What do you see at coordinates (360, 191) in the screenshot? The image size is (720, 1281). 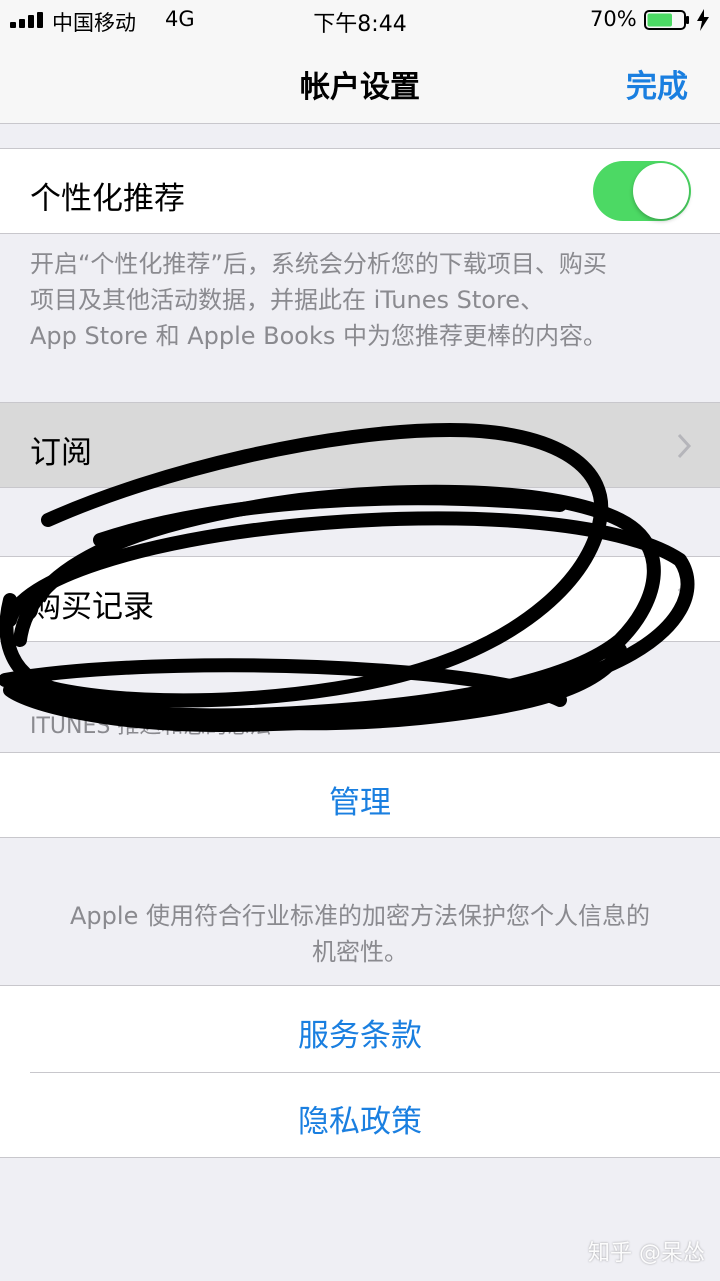 I see `personalized-recommendations-row: 个性化推荐` at bounding box center [360, 191].